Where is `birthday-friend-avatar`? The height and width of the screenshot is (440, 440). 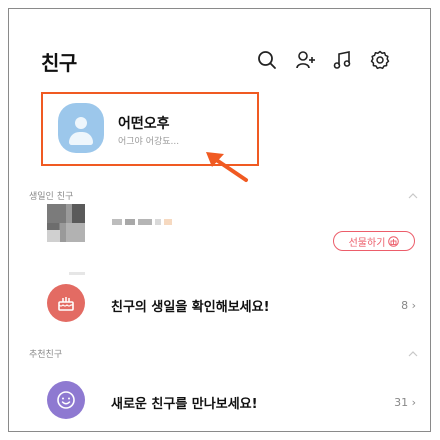
birthday-friend-avatar is located at coordinates (66, 223).